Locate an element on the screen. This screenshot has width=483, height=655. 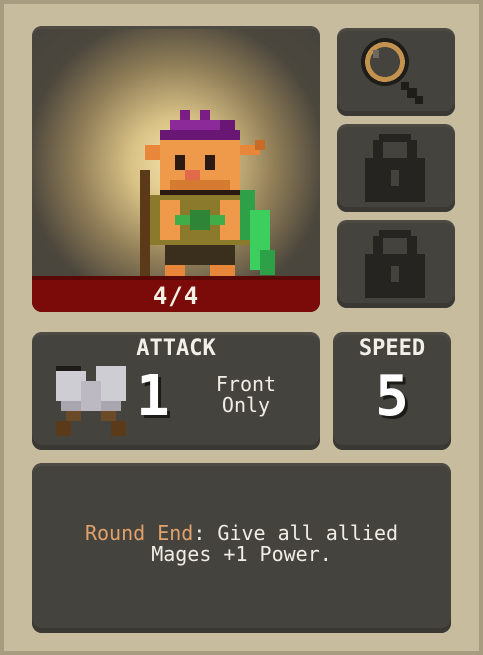
attack-value: 1 is located at coordinates (153, 396).